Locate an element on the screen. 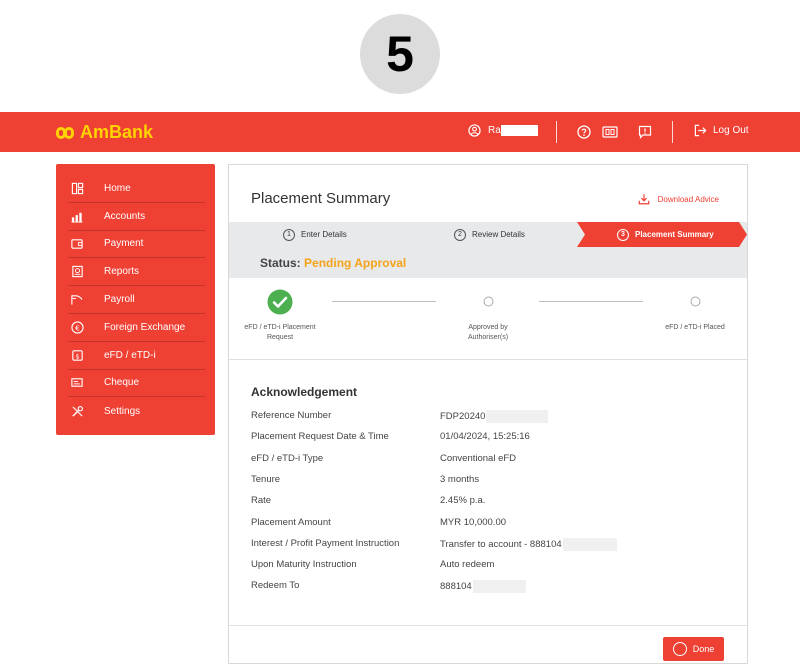 The image size is (800, 664). check-circle-icon is located at coordinates (679, 649).